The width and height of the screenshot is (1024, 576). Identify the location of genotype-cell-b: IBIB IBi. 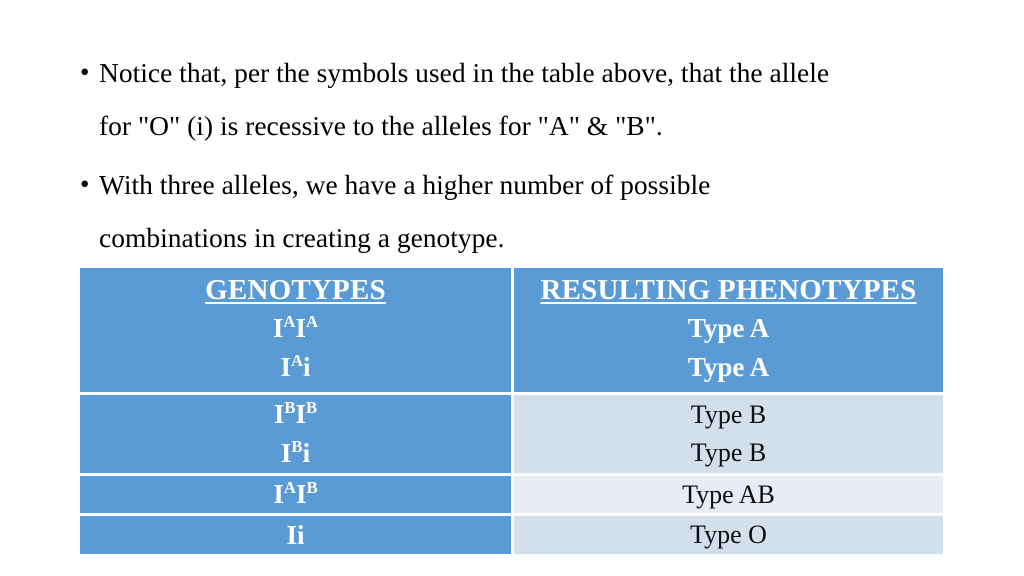
(295, 434).